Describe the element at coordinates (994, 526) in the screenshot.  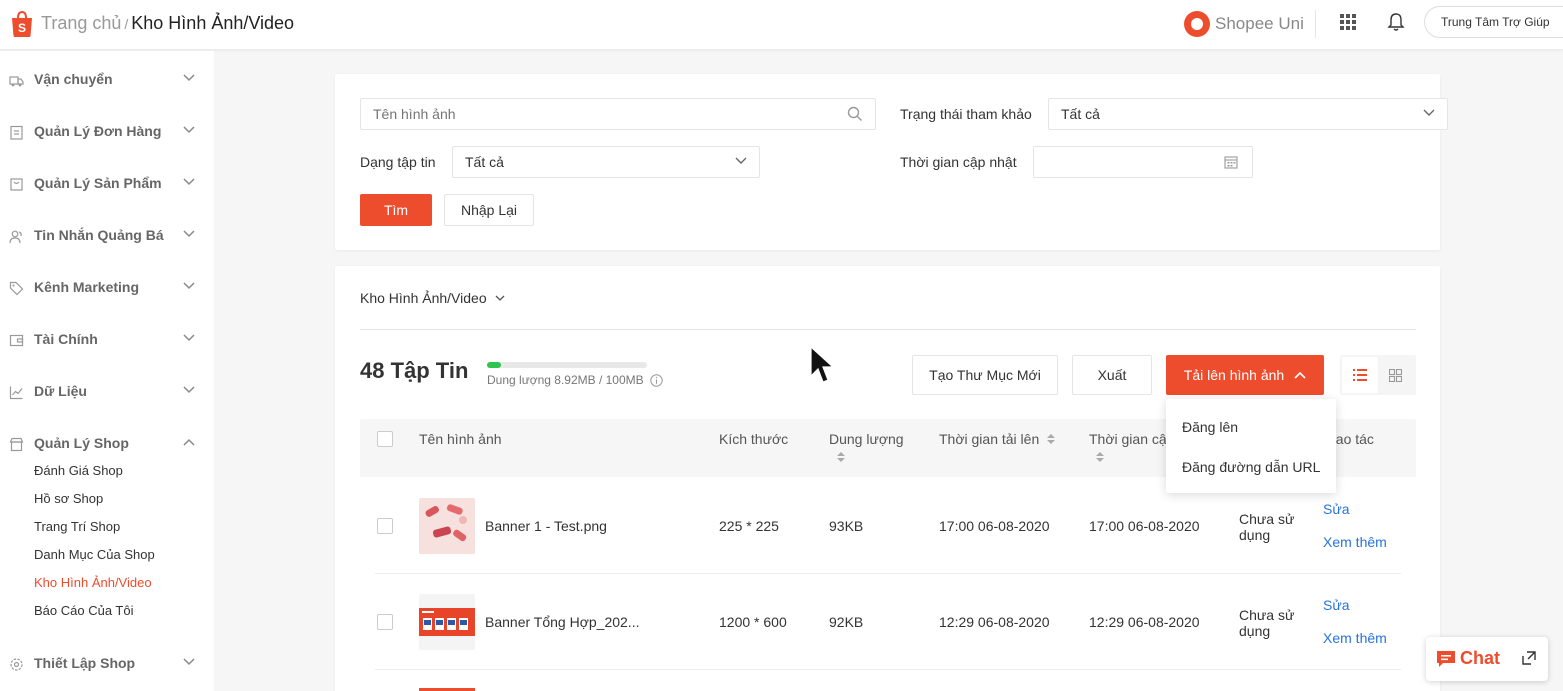
I see `upload-time: 17:00 06-08-2020` at that location.